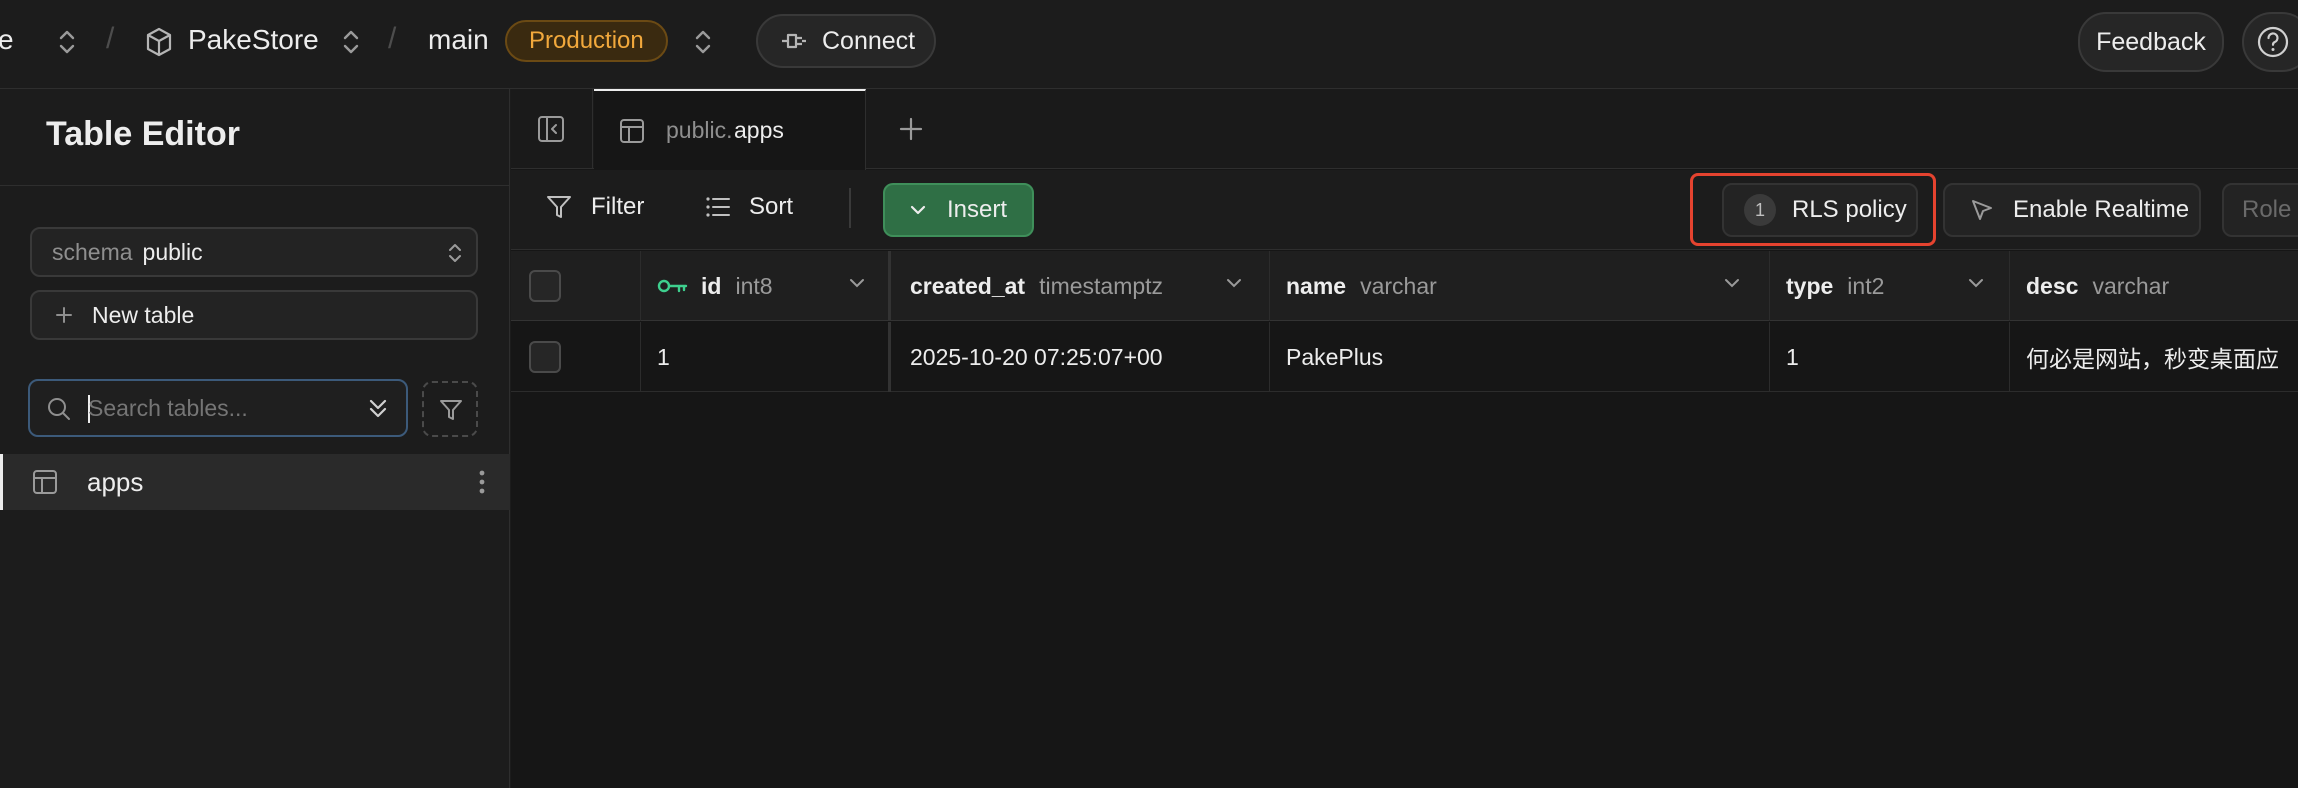 This screenshot has width=2298, height=788. Describe the element at coordinates (586, 41) in the screenshot. I see `environment-badge: Production` at that location.